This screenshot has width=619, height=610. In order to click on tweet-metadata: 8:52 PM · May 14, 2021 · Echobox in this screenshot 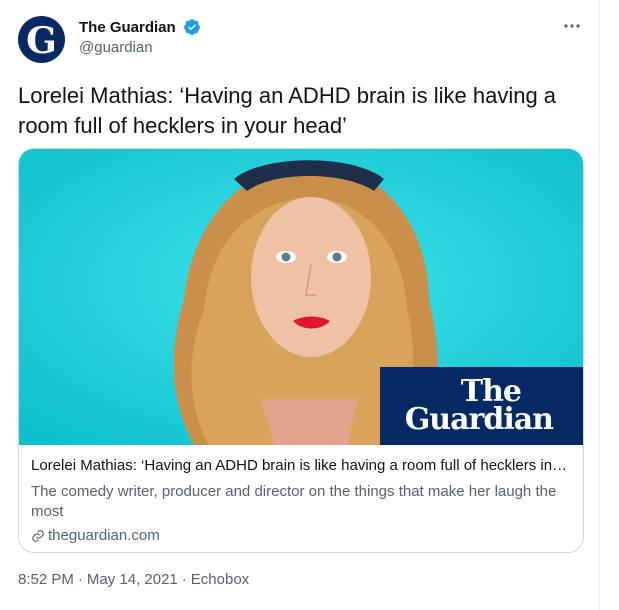, I will do `click(133, 580)`.